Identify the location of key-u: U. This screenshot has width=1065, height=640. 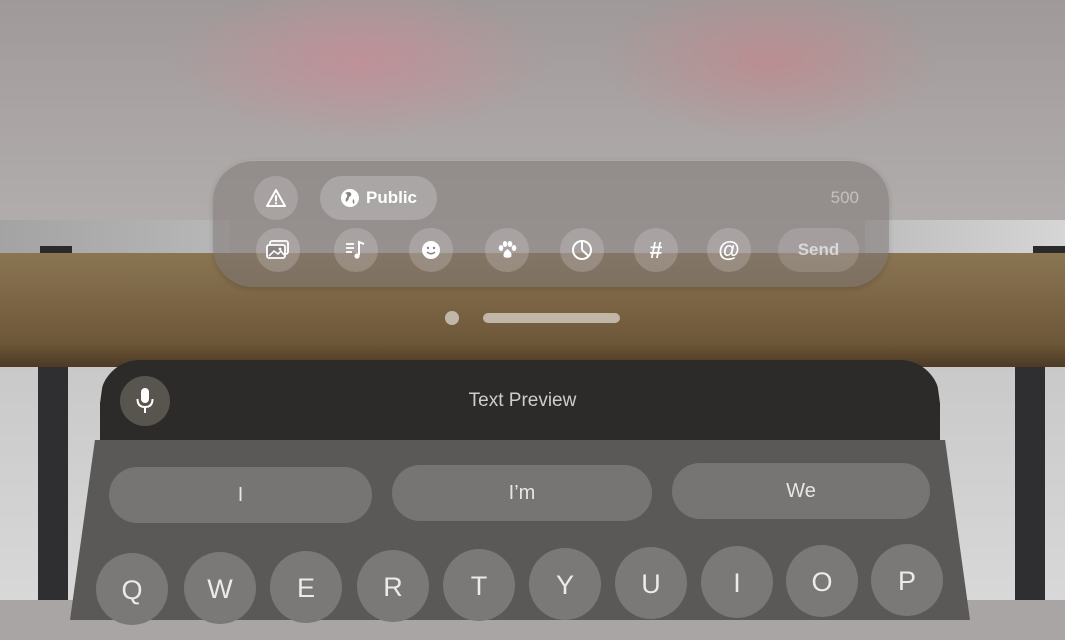
(651, 583).